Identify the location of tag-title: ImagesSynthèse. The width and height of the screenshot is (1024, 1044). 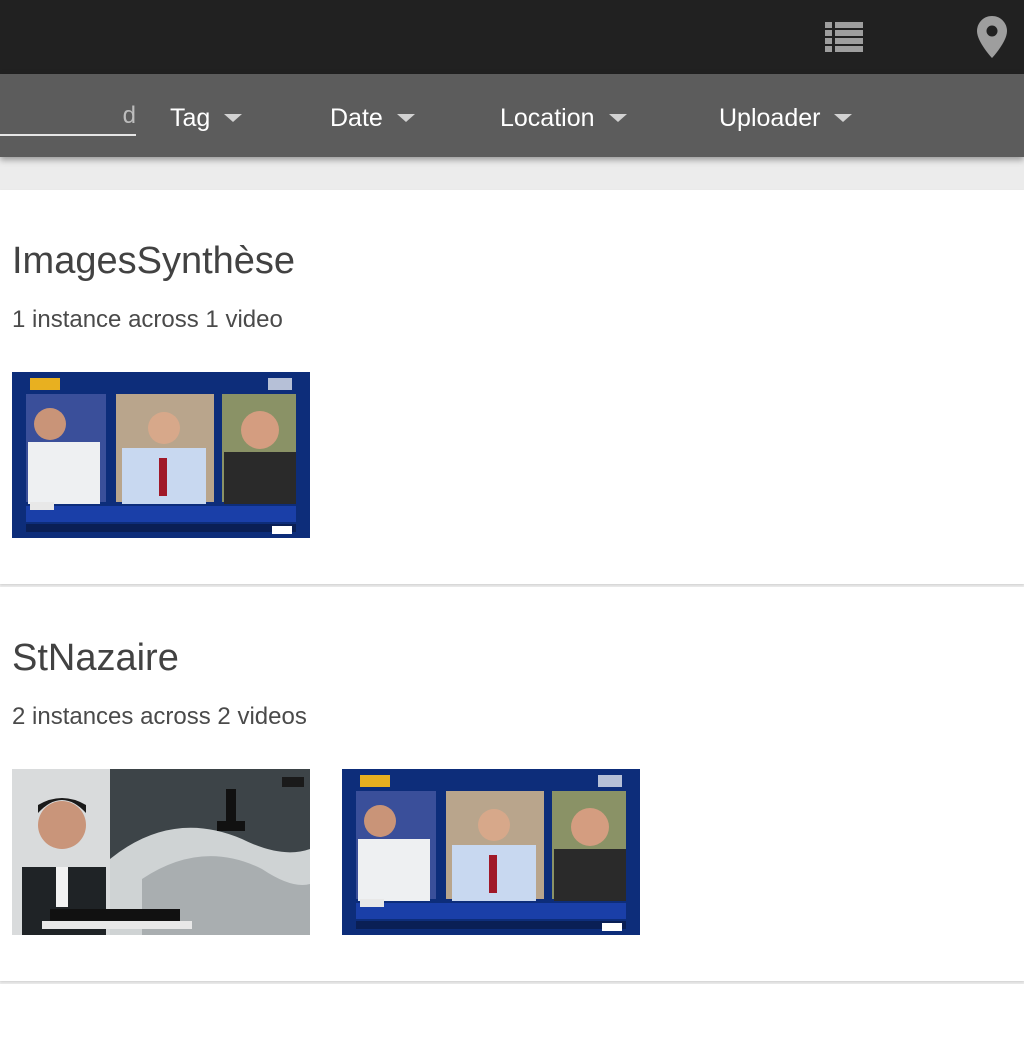
(153, 261).